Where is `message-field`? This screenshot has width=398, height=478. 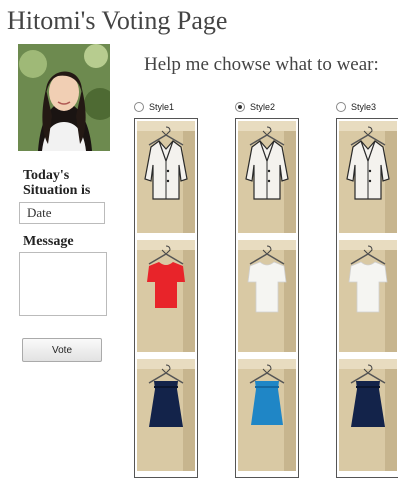 message-field is located at coordinates (63, 284).